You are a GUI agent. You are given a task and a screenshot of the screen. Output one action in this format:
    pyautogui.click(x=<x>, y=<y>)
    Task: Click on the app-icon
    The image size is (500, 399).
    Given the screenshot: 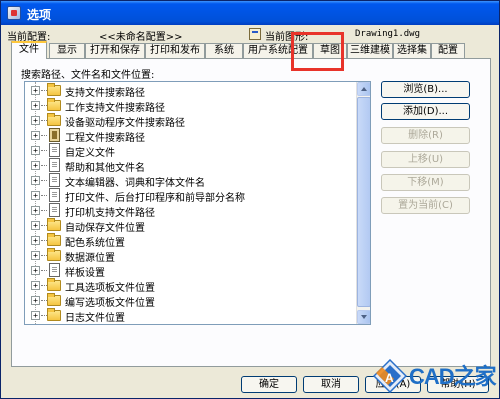 What is the action you would take?
    pyautogui.click(x=14, y=13)
    